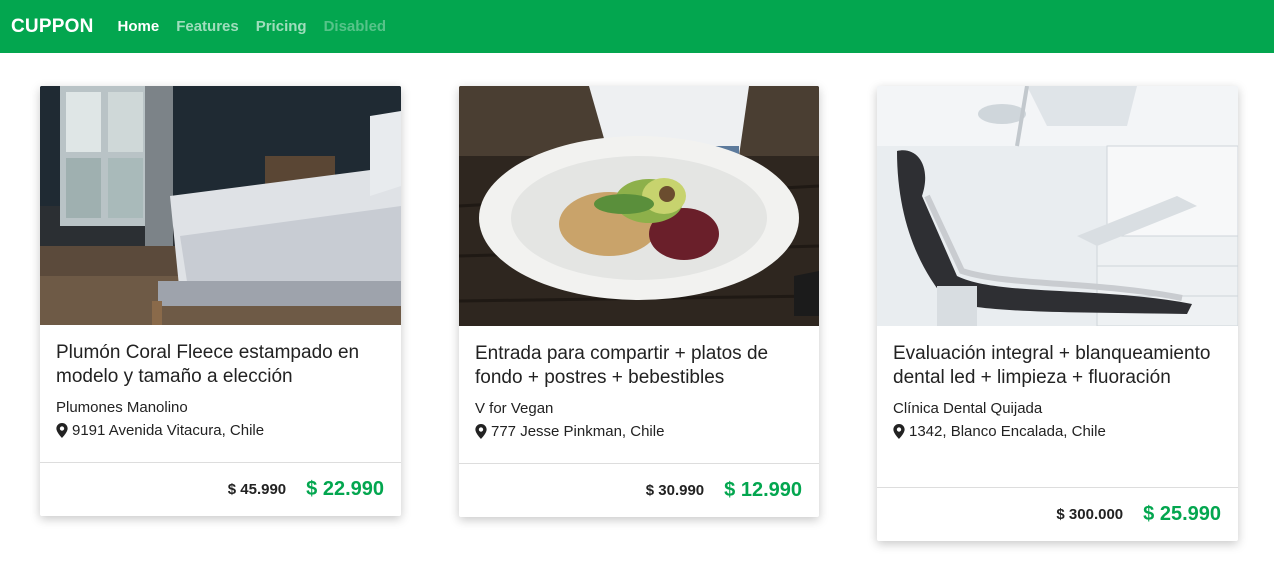 Image resolution: width=1274 pixels, height=561 pixels. I want to click on price-footer: $ 300.000 $ 25.990, so click(1057, 514).